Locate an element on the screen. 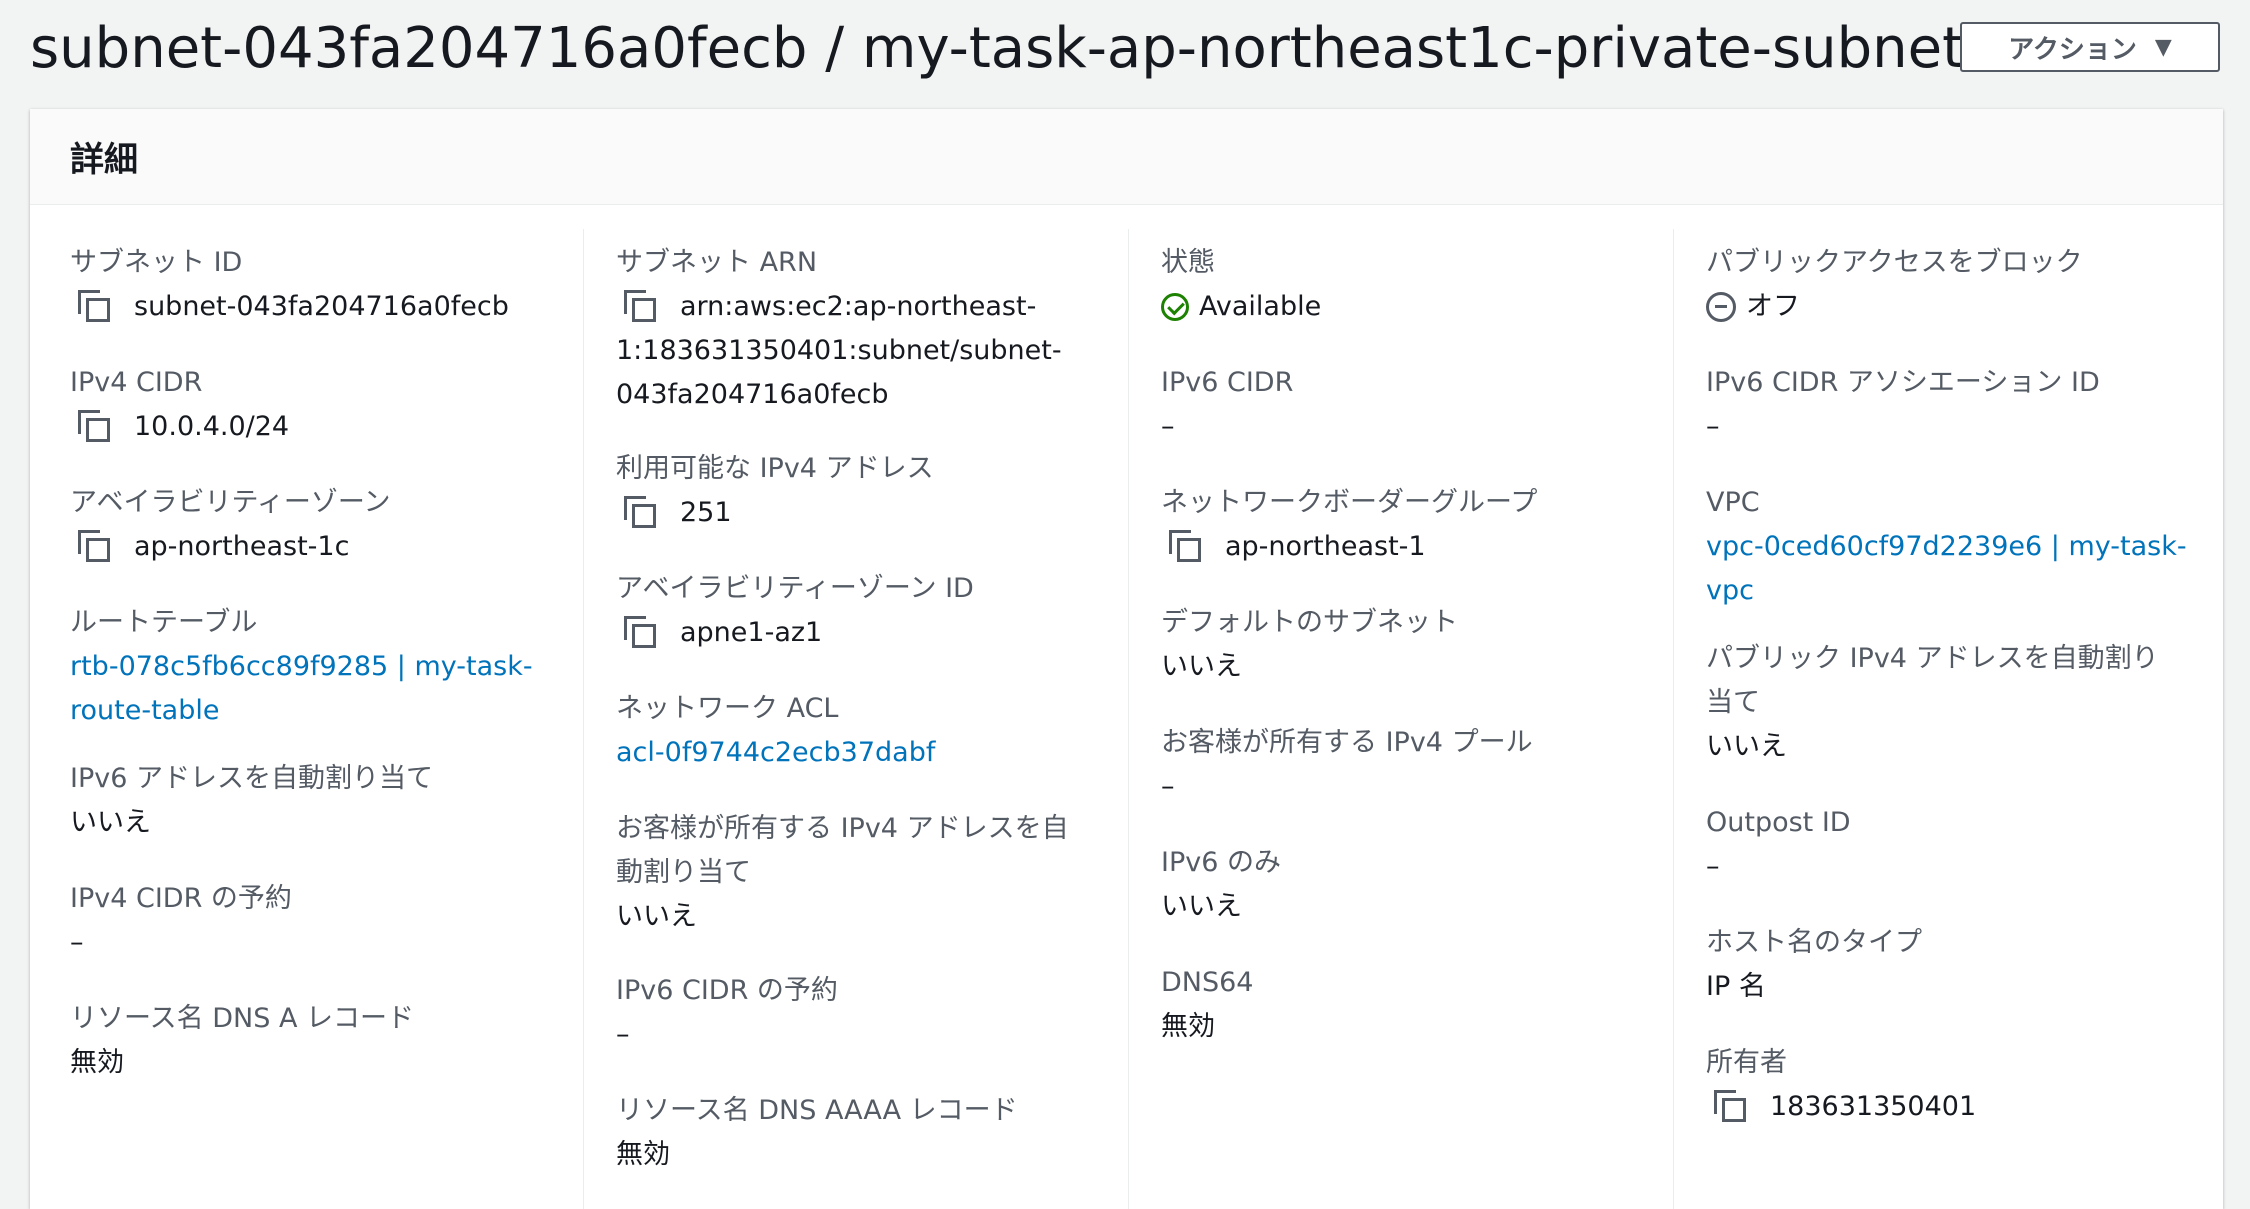 The image size is (2250, 1209). field-label: VPC is located at coordinates (1733, 502).